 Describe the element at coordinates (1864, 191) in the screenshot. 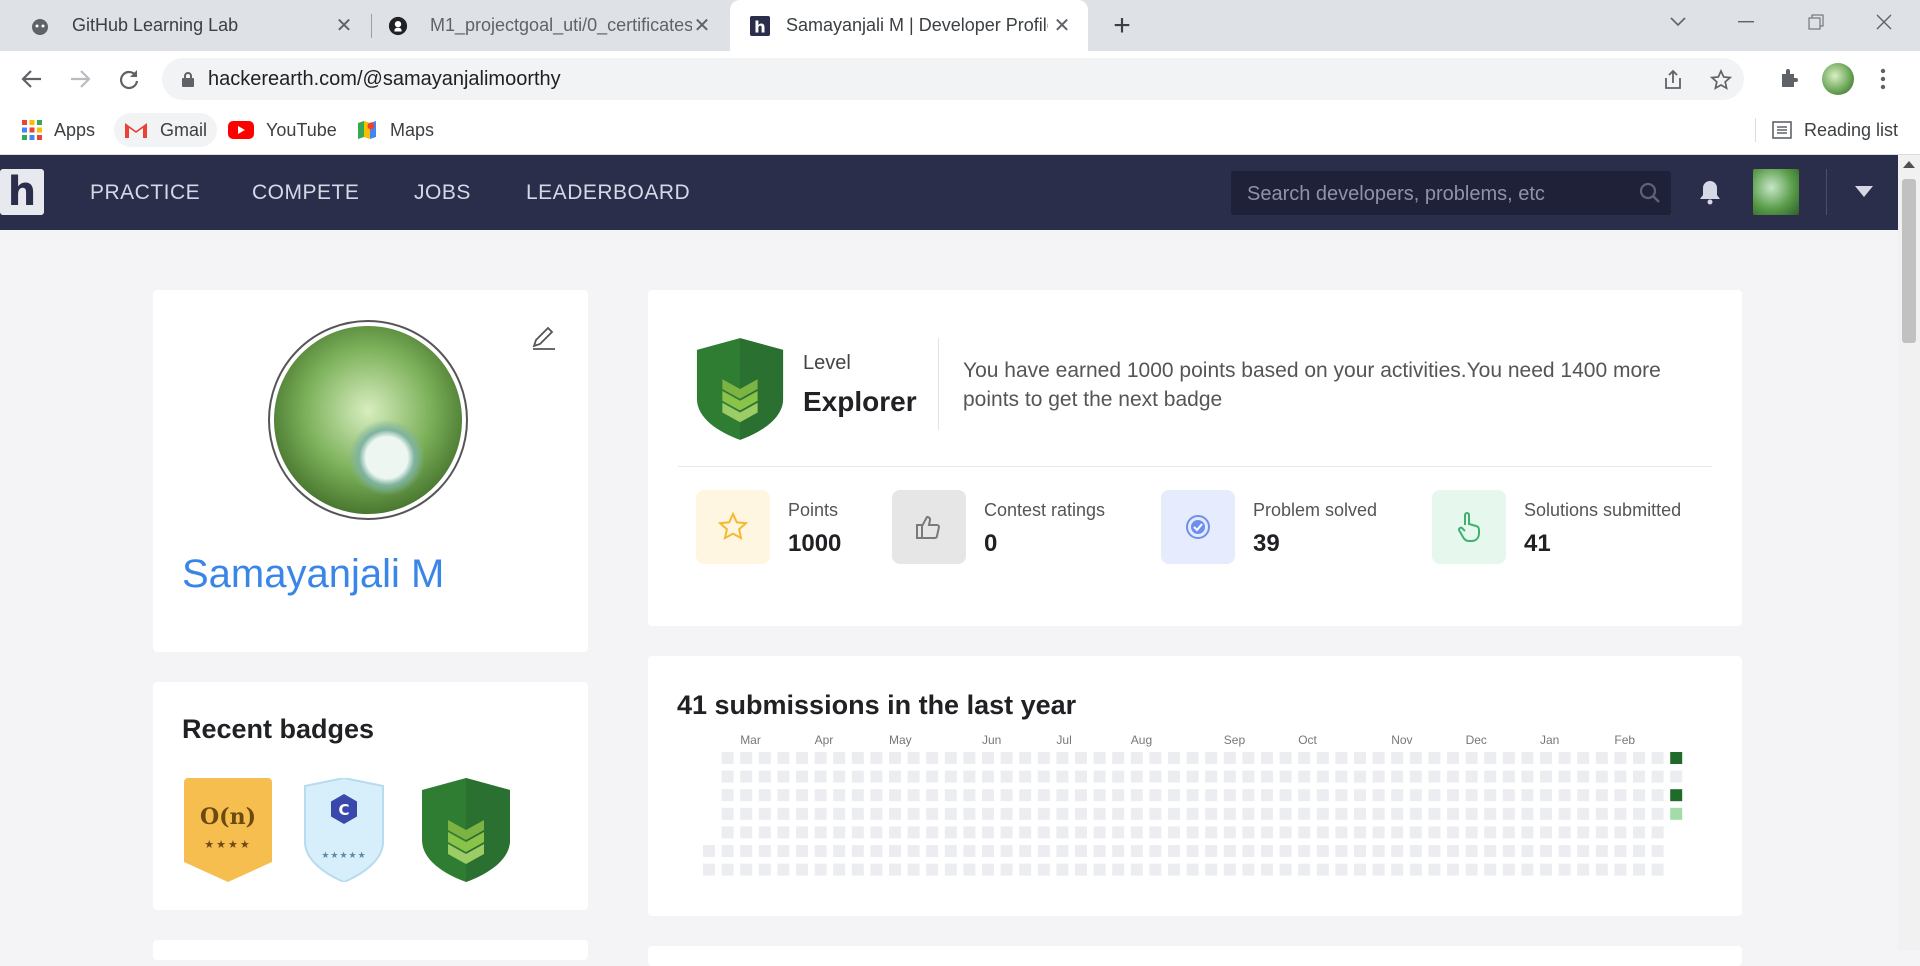

I see `chevron-down-icon` at that location.